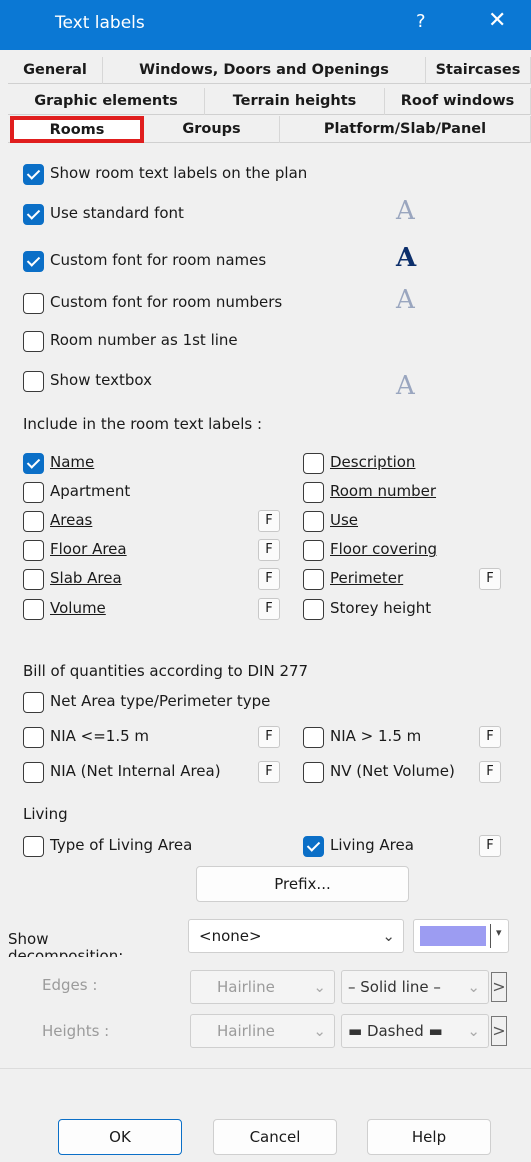 Image resolution: width=531 pixels, height=1162 pixels. I want to click on tab-general: General, so click(55, 70).